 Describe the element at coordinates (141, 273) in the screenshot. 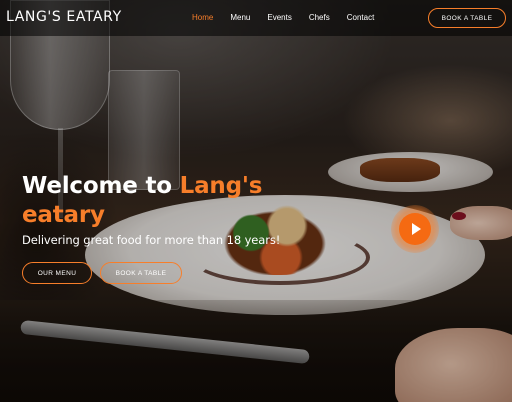

I see `book-table-button: BOOK A TABLE` at that location.